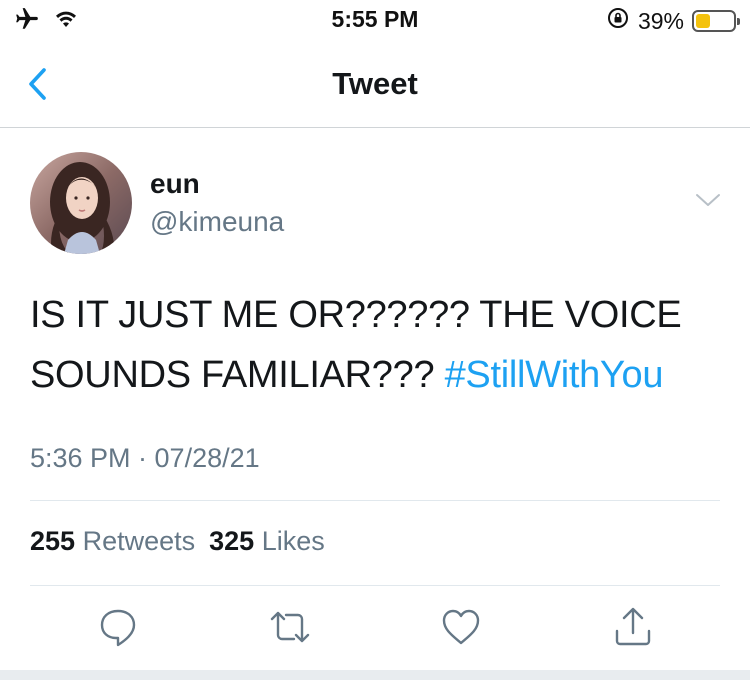 The height and width of the screenshot is (680, 750). I want to click on status-bar: 5:55 PM 39%, so click(375, 20).